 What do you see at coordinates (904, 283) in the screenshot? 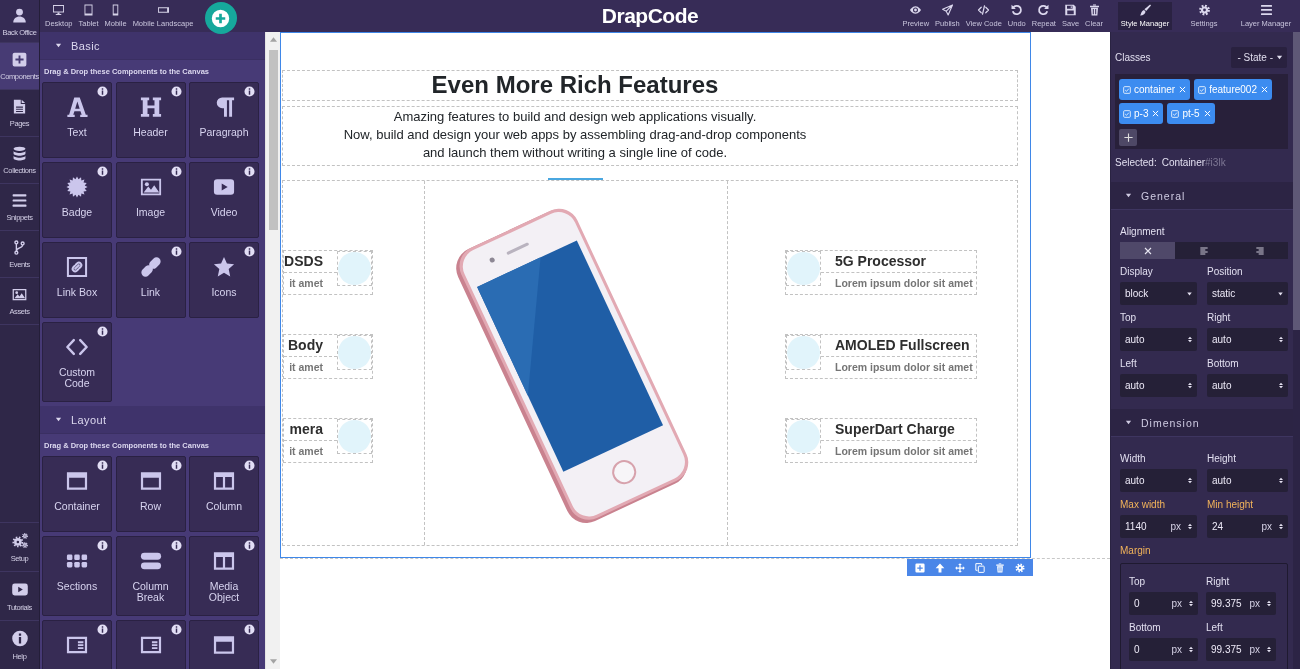
I see `feature-text: Lorem ipsum dolor sit amet` at bounding box center [904, 283].